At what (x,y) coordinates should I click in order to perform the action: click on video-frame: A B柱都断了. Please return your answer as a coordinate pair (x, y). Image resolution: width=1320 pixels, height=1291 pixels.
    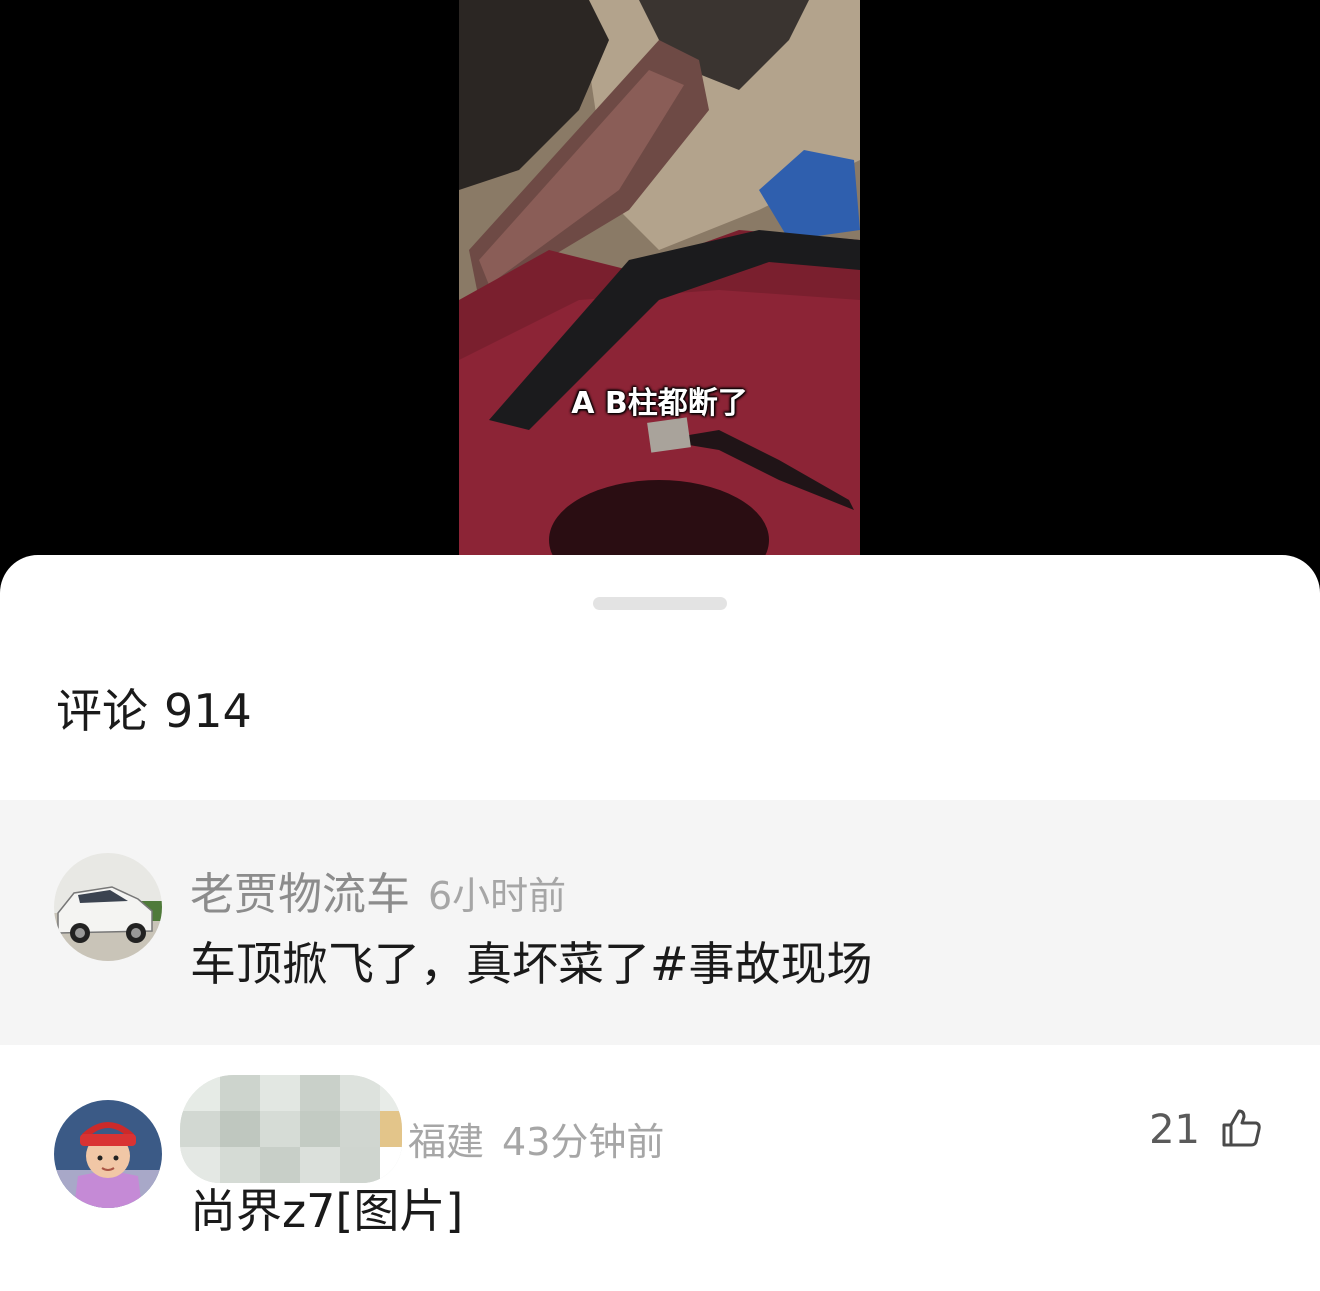
    Looking at the image, I should click on (659, 280).